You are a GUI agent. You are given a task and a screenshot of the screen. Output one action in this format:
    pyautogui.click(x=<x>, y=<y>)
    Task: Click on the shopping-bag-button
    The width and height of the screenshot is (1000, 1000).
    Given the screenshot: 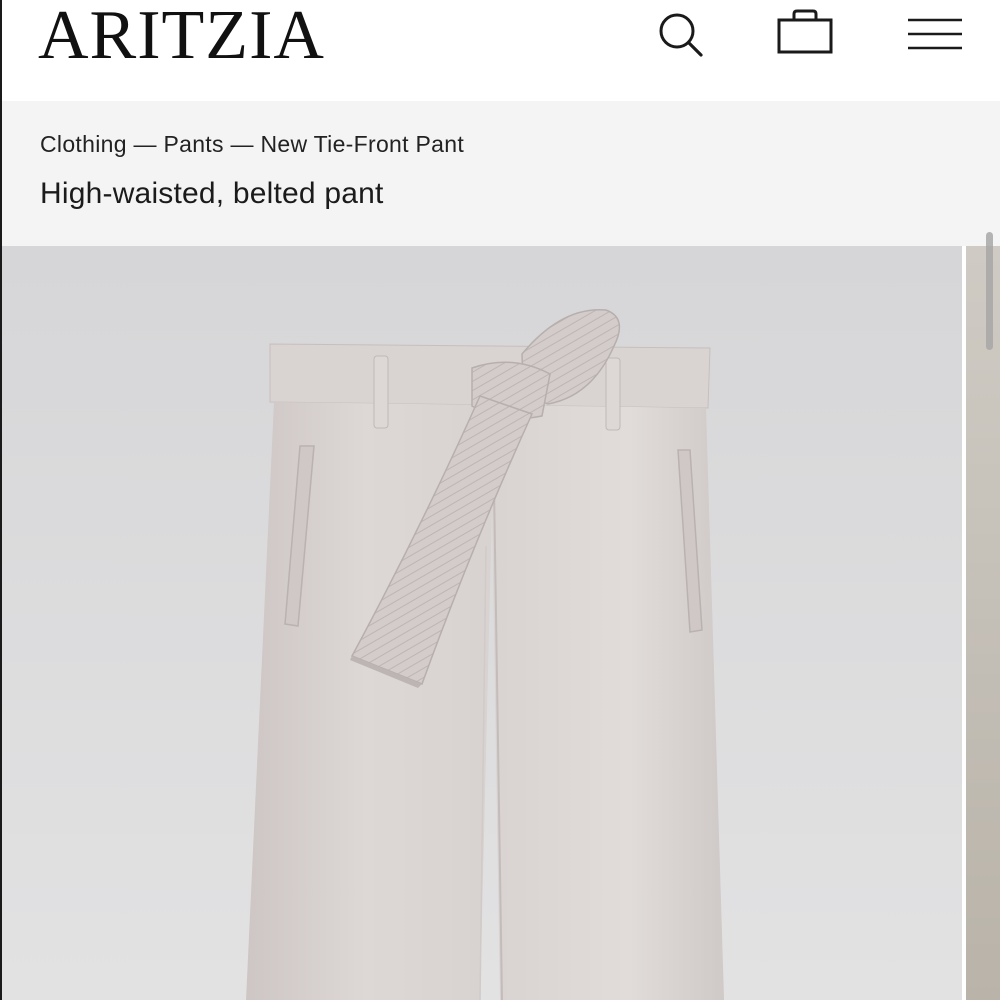 What is the action you would take?
    pyautogui.click(x=805, y=33)
    